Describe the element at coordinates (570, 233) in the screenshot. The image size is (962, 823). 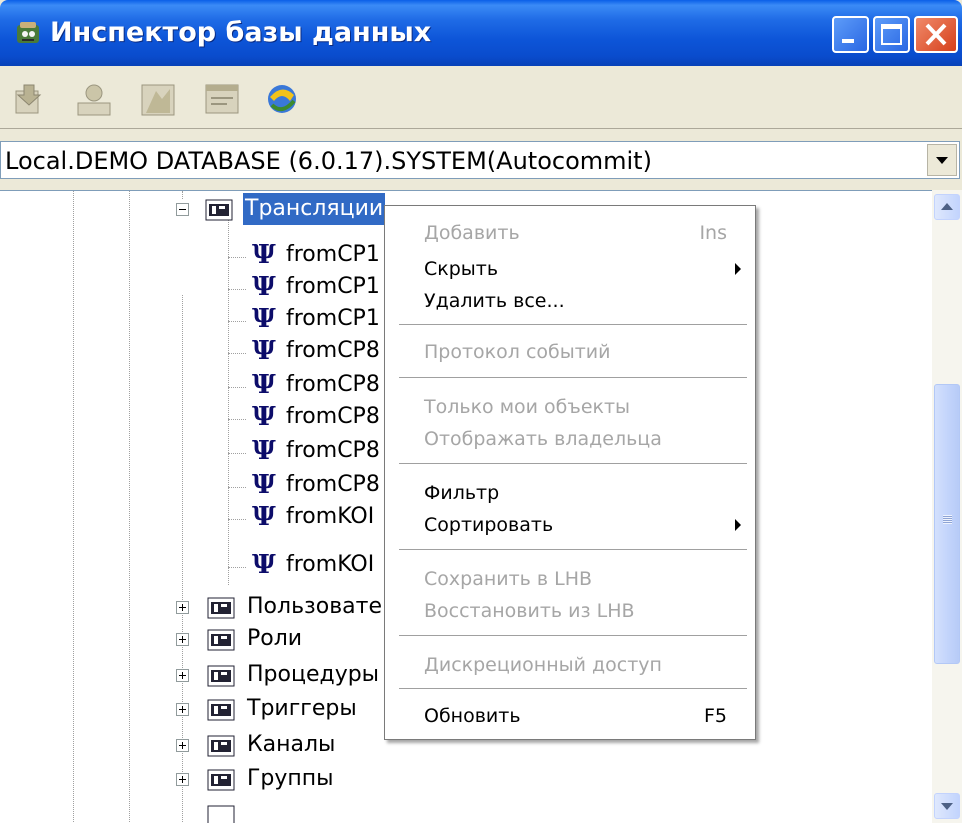
I see `menu-item-add: Добавить Ins` at that location.